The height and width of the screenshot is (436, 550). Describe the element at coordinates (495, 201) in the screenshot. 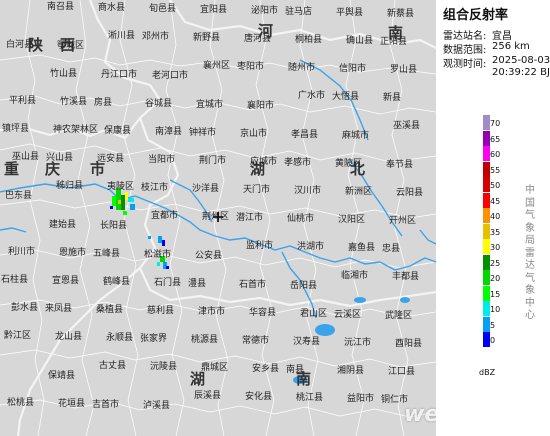

I see `legend-tick: 45` at that location.